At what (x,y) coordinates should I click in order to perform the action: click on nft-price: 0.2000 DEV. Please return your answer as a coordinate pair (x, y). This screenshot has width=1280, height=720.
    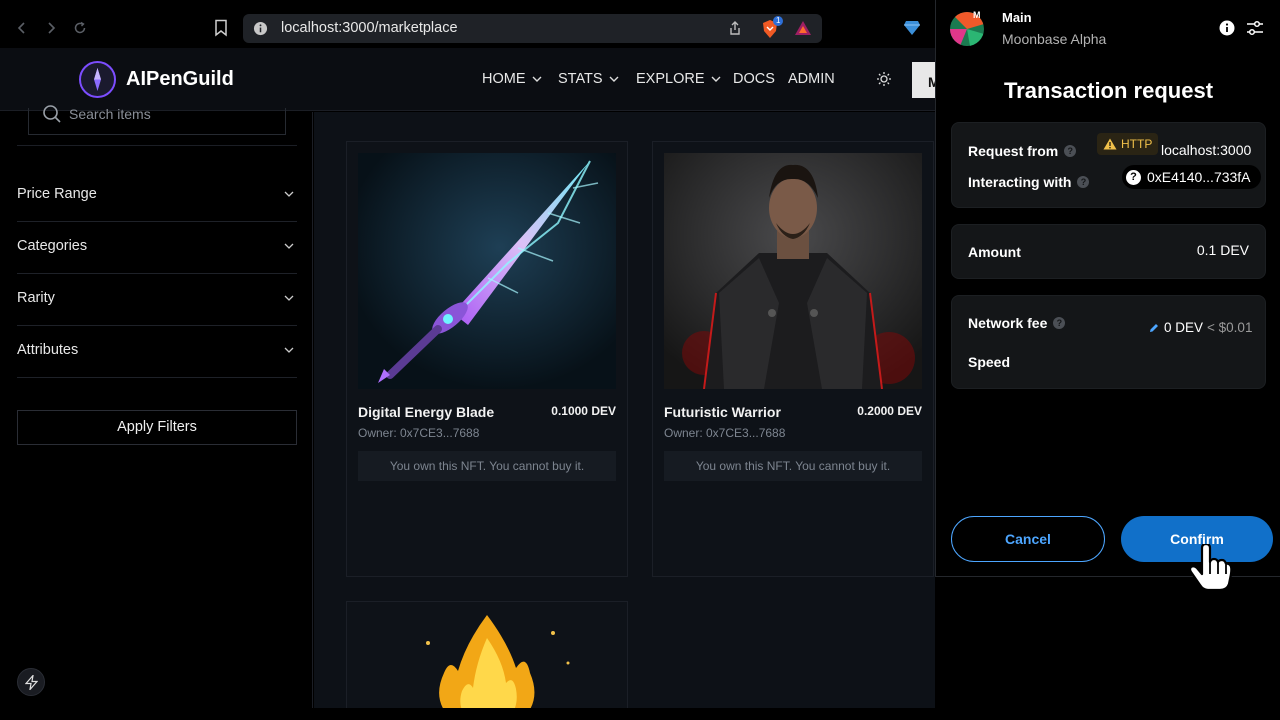
    Looking at the image, I should click on (889, 411).